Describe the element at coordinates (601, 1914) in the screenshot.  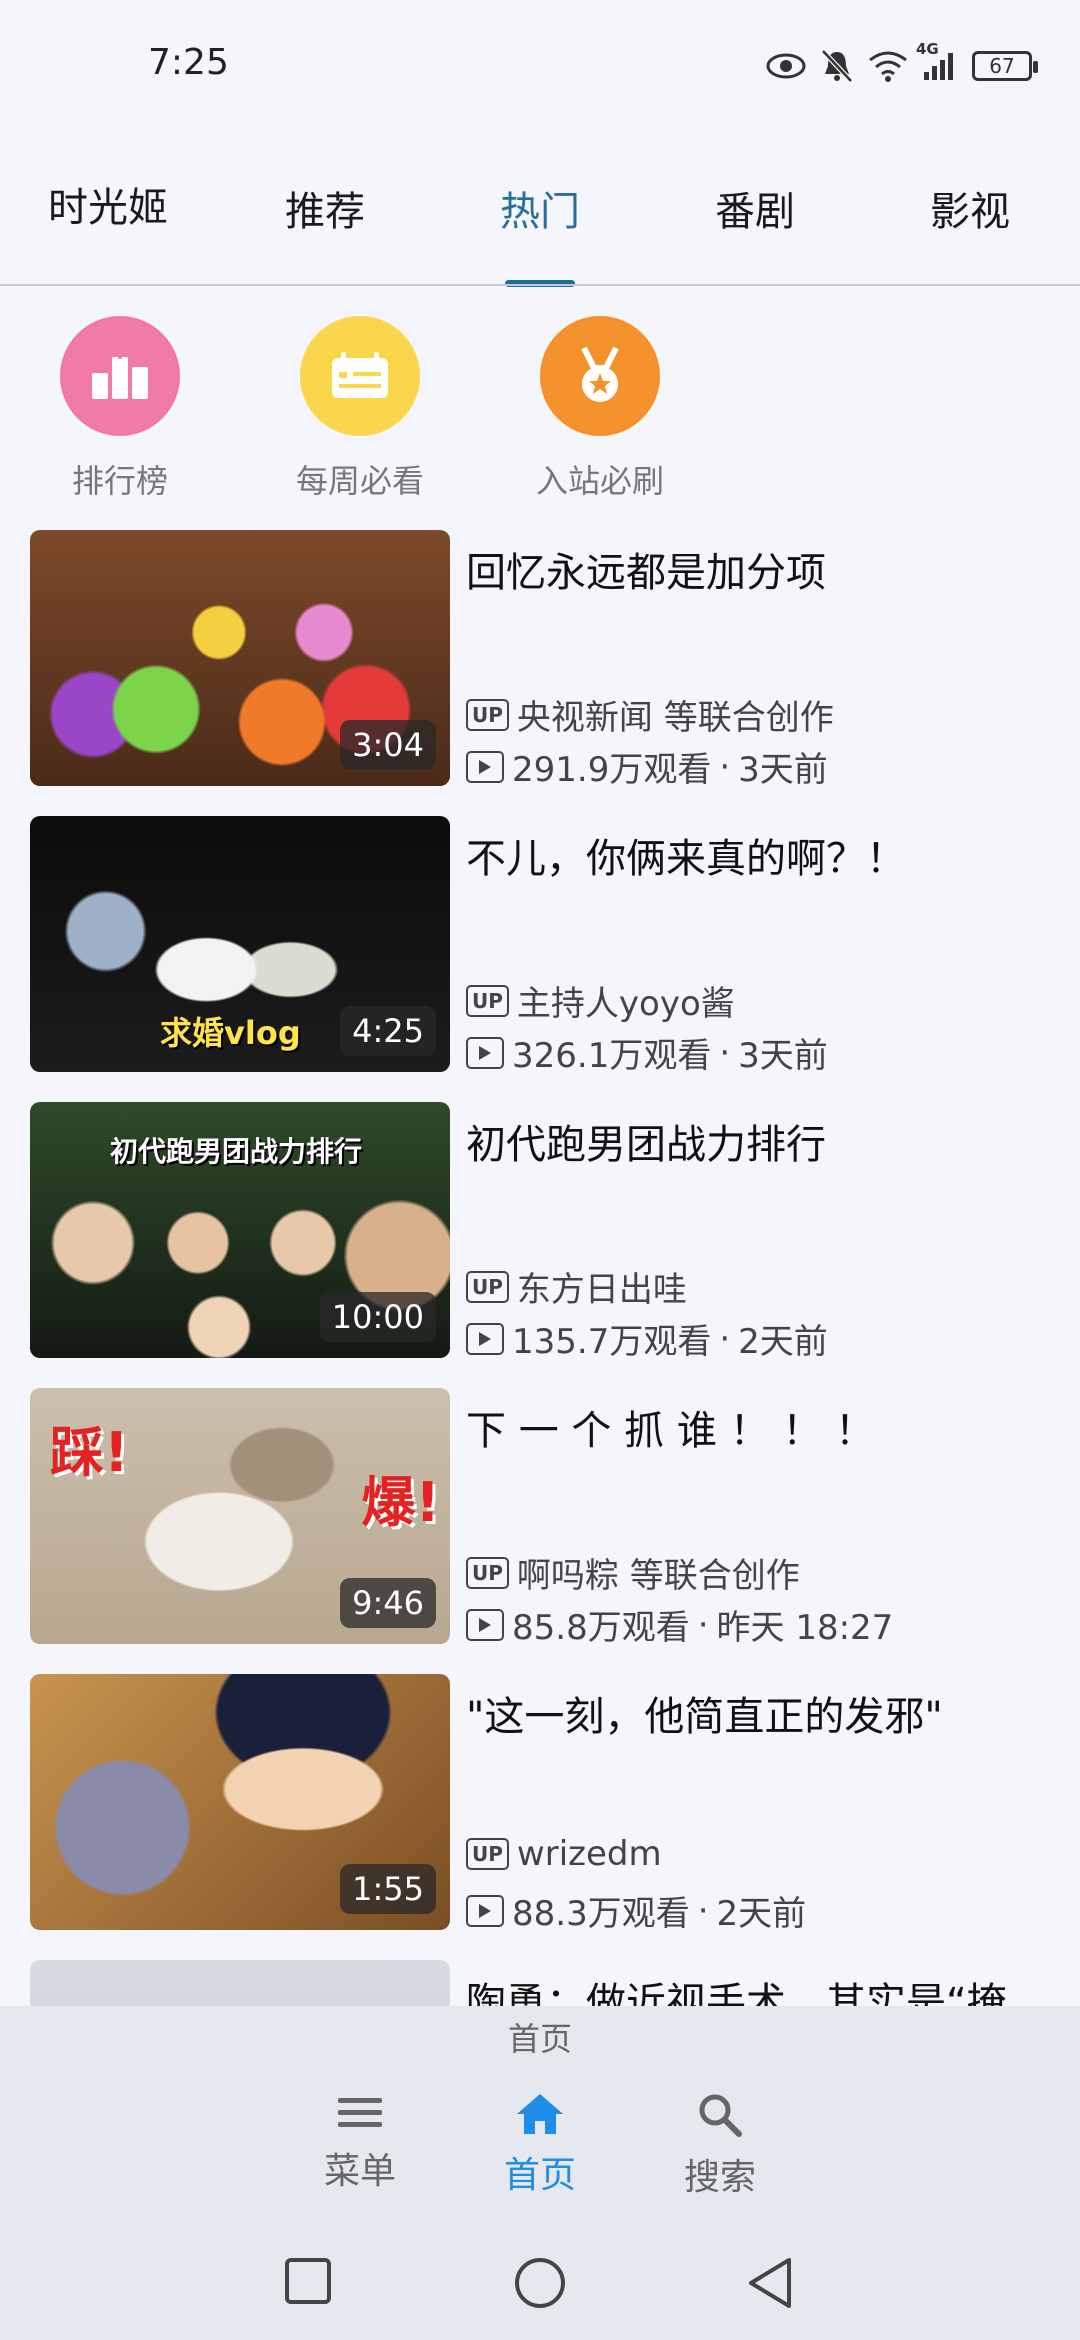
I see `view-count: 88.3万观看` at that location.